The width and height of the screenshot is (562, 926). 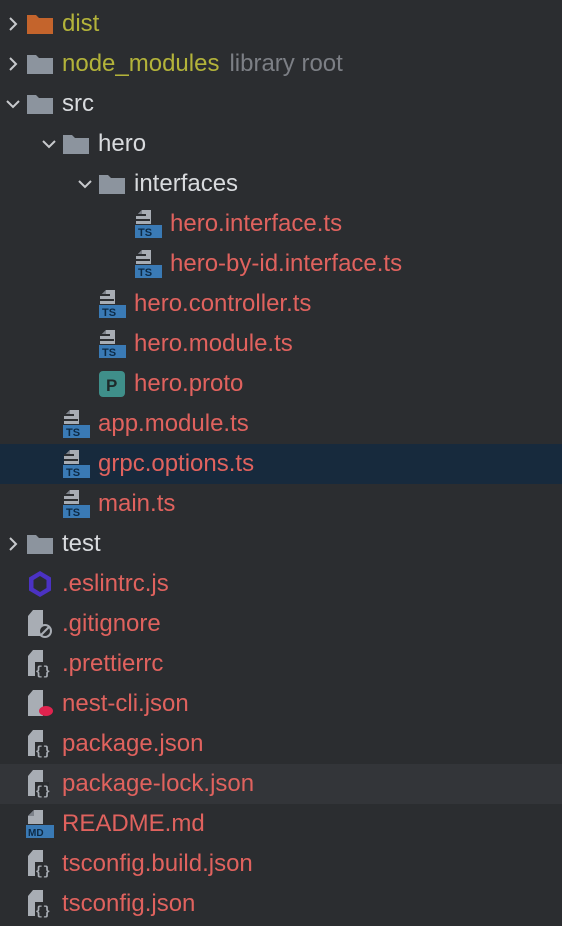 What do you see at coordinates (281, 384) in the screenshot?
I see `file-row-hero-proto: Phero.proto` at bounding box center [281, 384].